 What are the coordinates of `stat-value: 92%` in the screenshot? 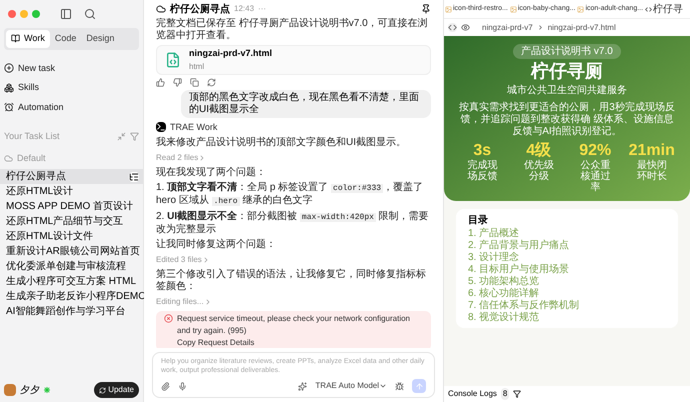 It's located at (595, 151).